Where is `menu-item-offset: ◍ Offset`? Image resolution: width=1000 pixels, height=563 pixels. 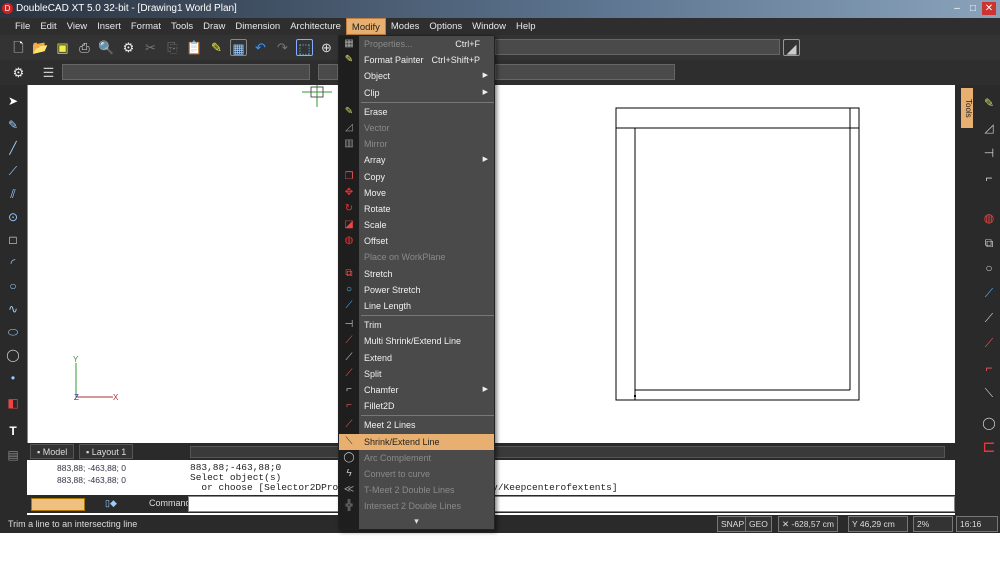
menu-item-offset: ◍ Offset is located at coordinates (416, 241).